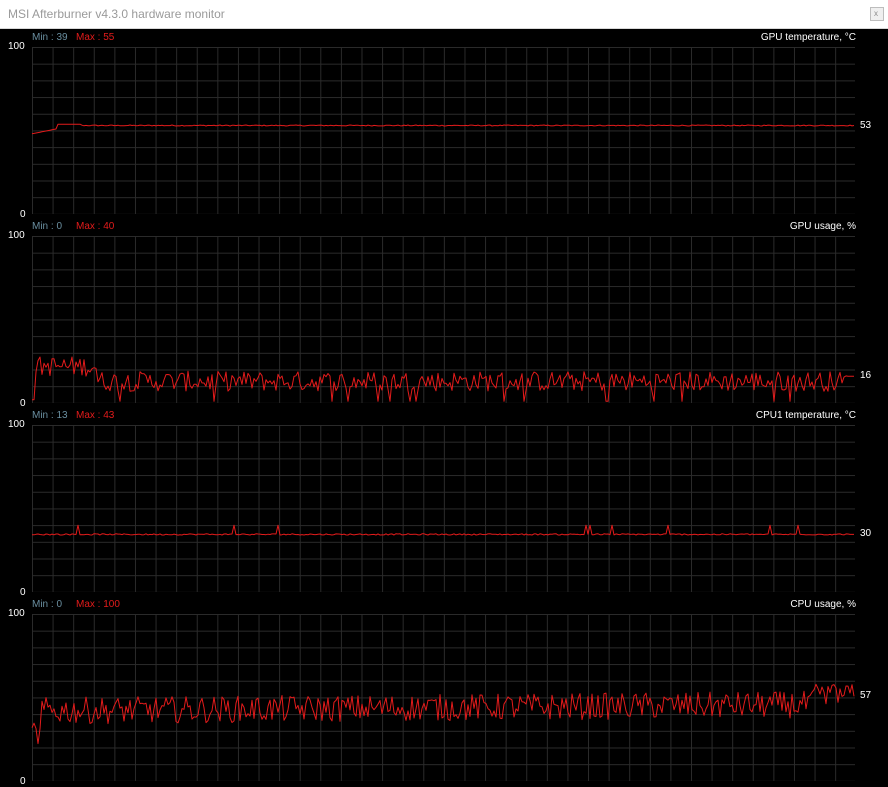 This screenshot has height=787, width=888. Describe the element at coordinates (866, 696) in the screenshot. I see `current-value-label: 57` at that location.